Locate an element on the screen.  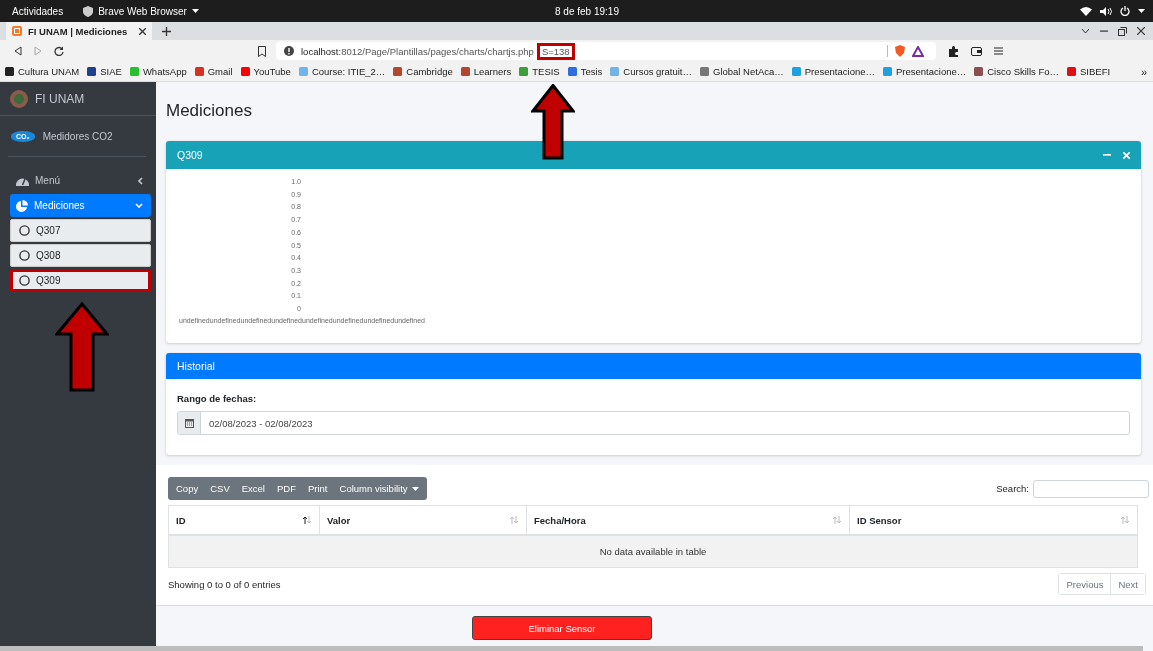
table-info: Showing 0 to 0 of 0 entries is located at coordinates (224, 584).